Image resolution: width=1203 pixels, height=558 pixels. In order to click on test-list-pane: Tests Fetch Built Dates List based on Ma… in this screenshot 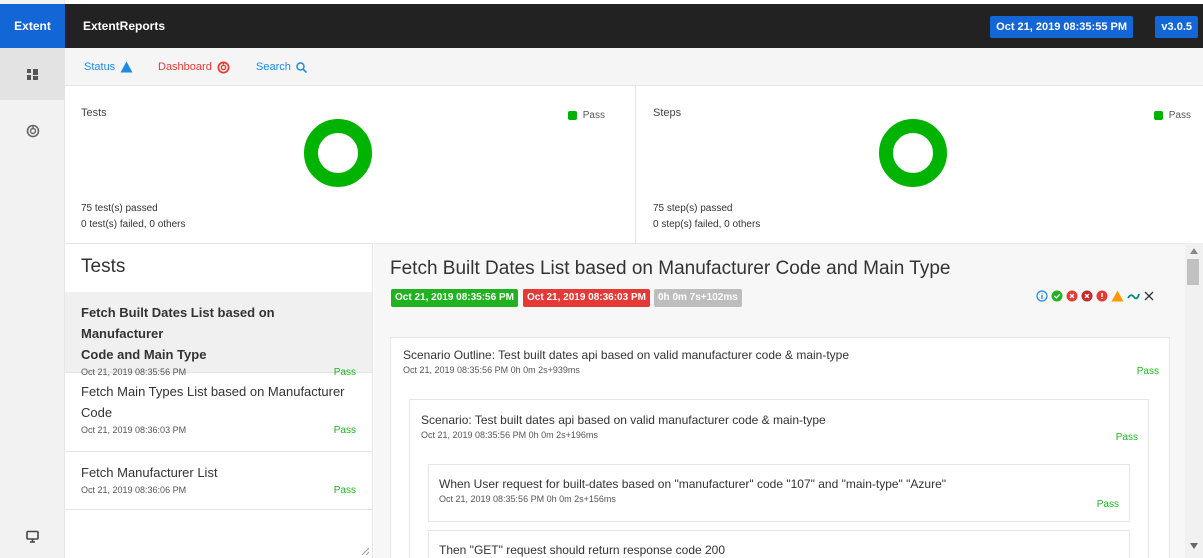, I will do `click(219, 400)`.